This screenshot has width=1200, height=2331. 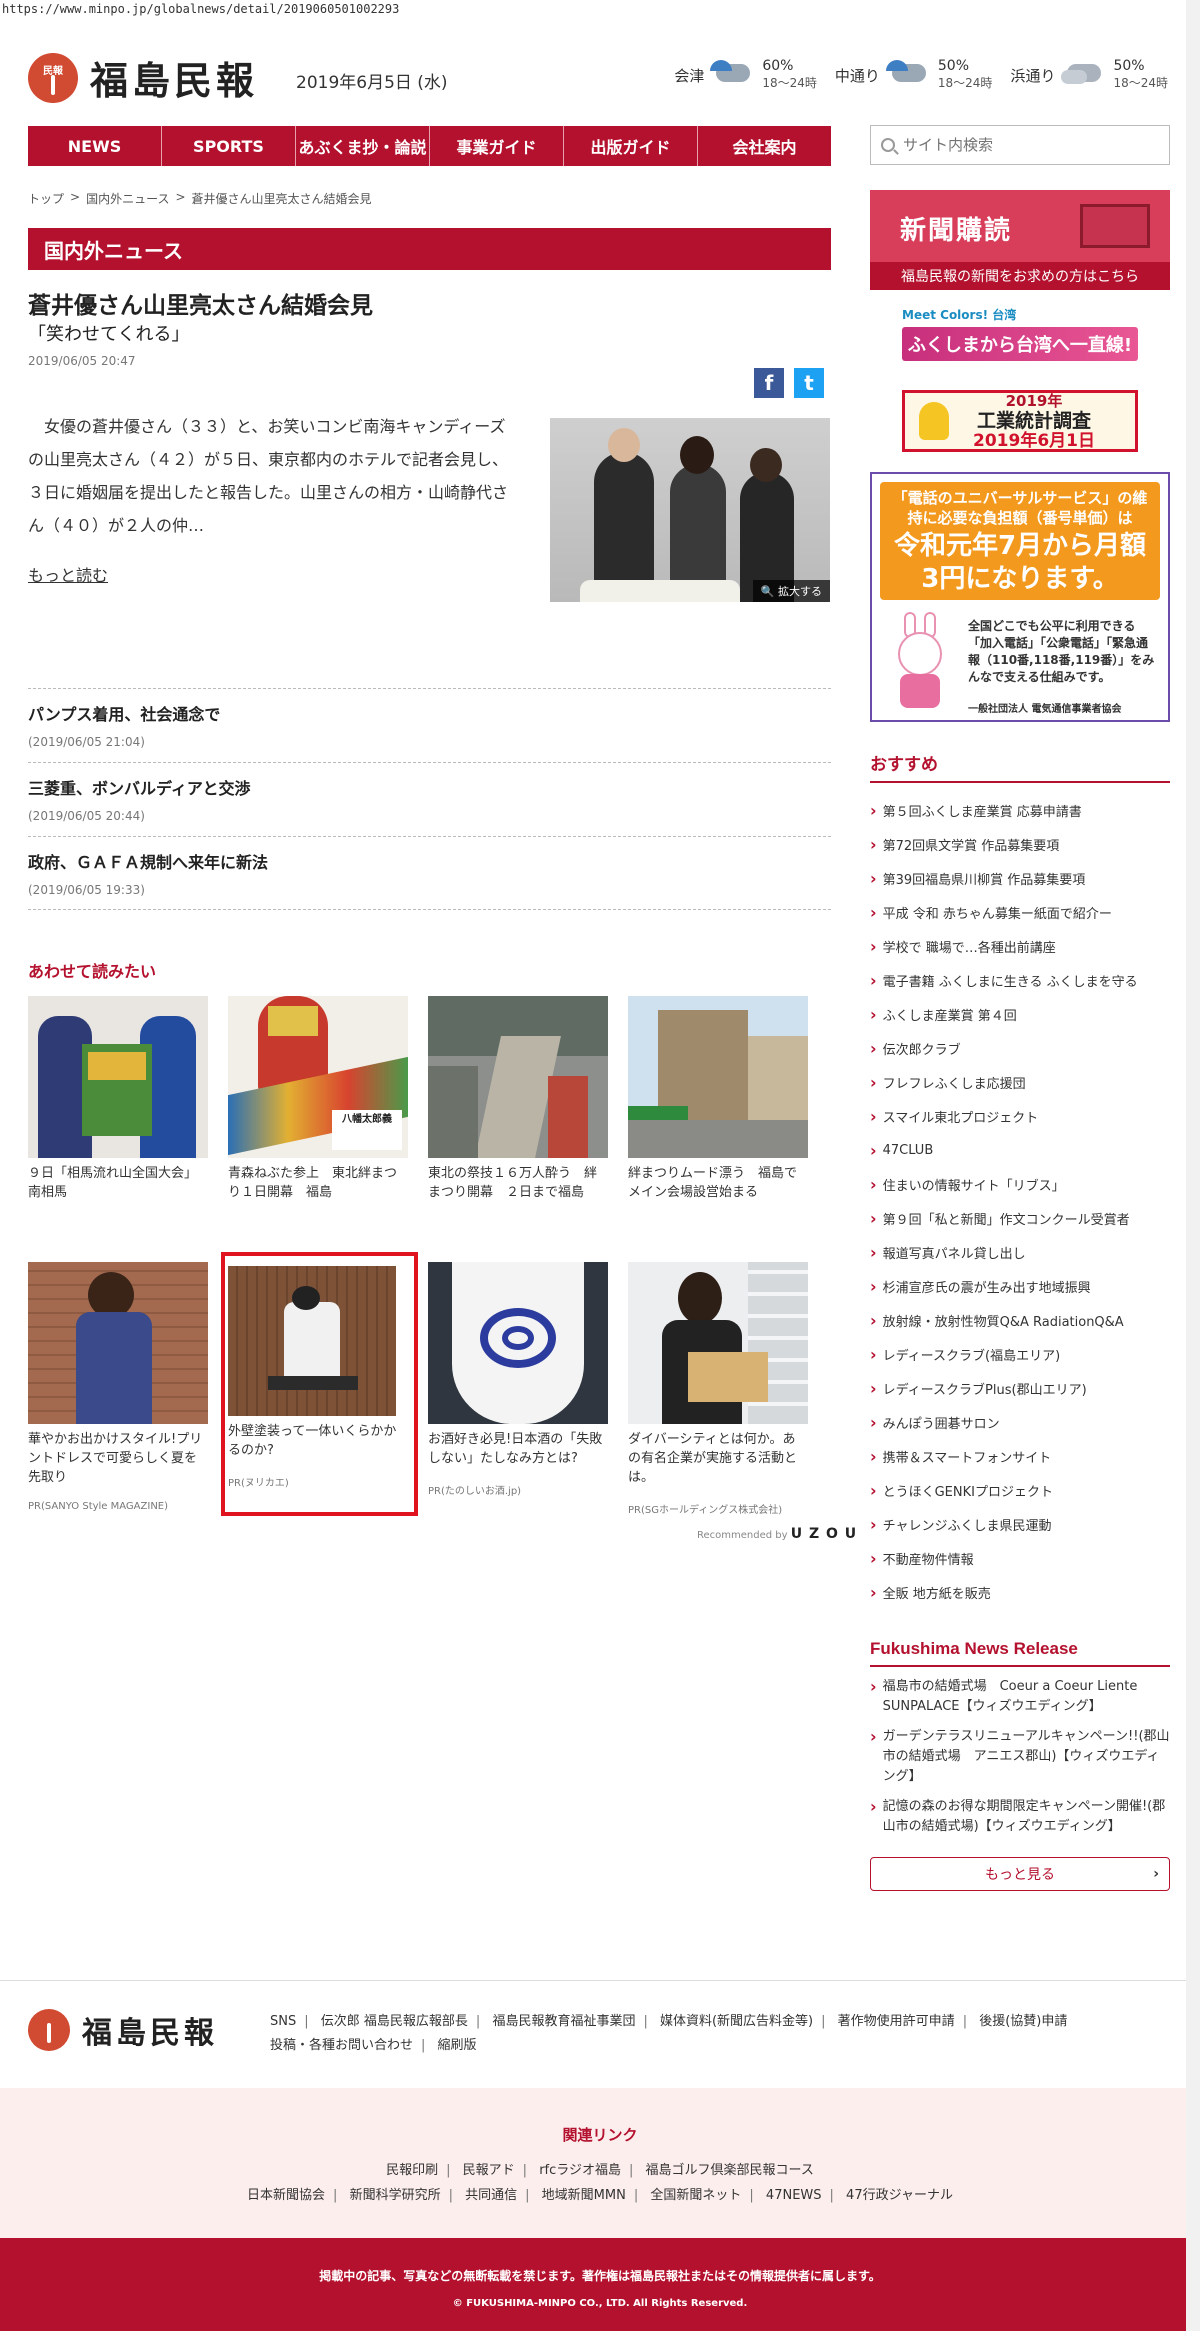 I want to click on nav-news: NEWS, so click(x=95, y=146).